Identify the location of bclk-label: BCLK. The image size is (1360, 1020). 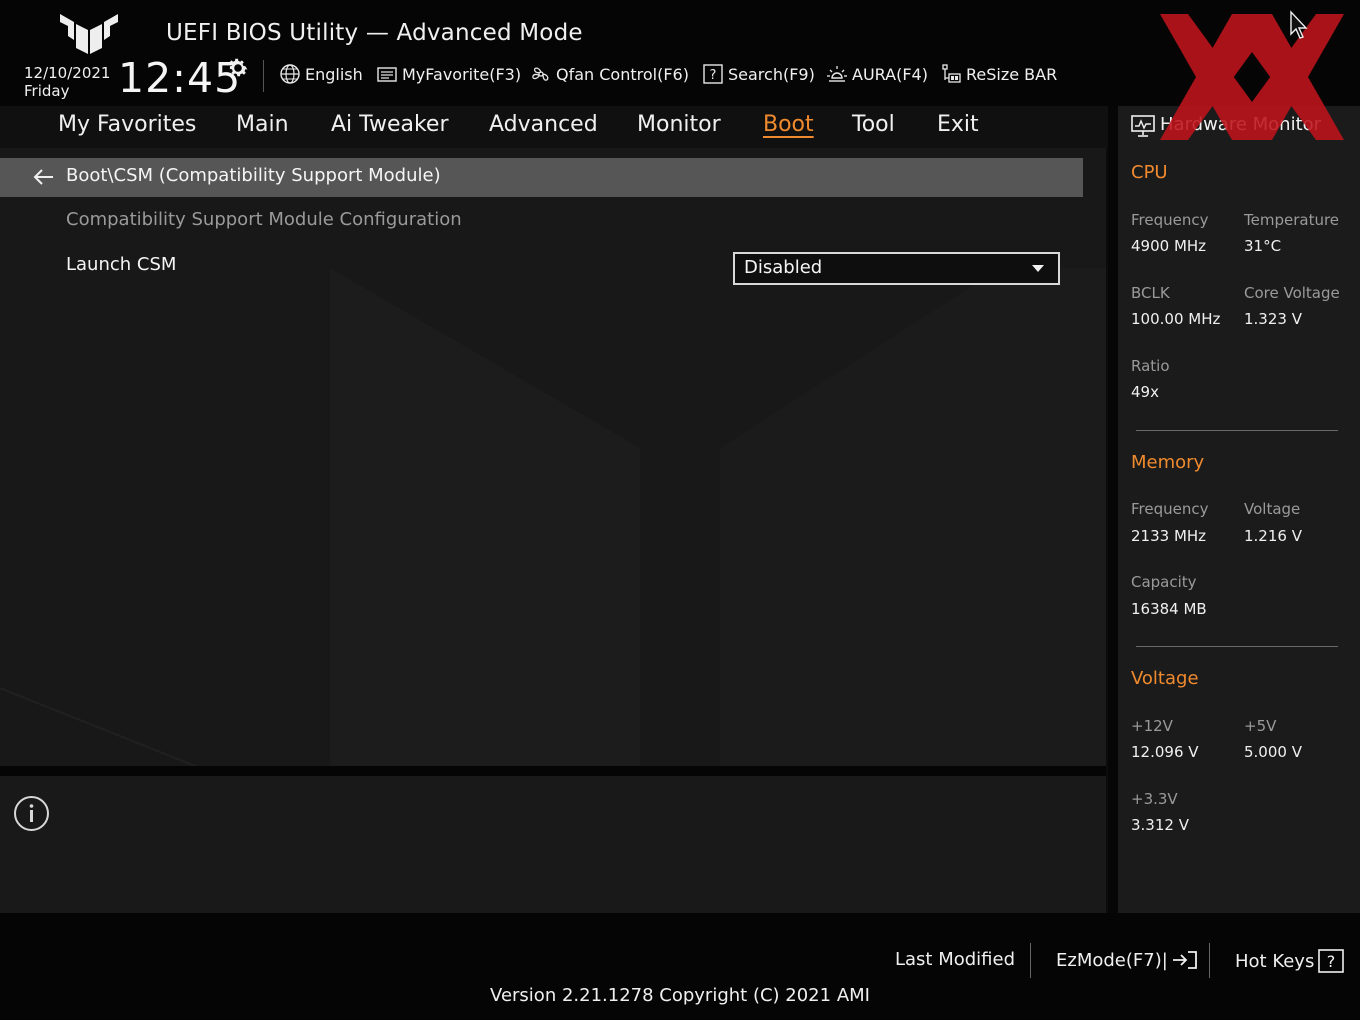
(1150, 293).